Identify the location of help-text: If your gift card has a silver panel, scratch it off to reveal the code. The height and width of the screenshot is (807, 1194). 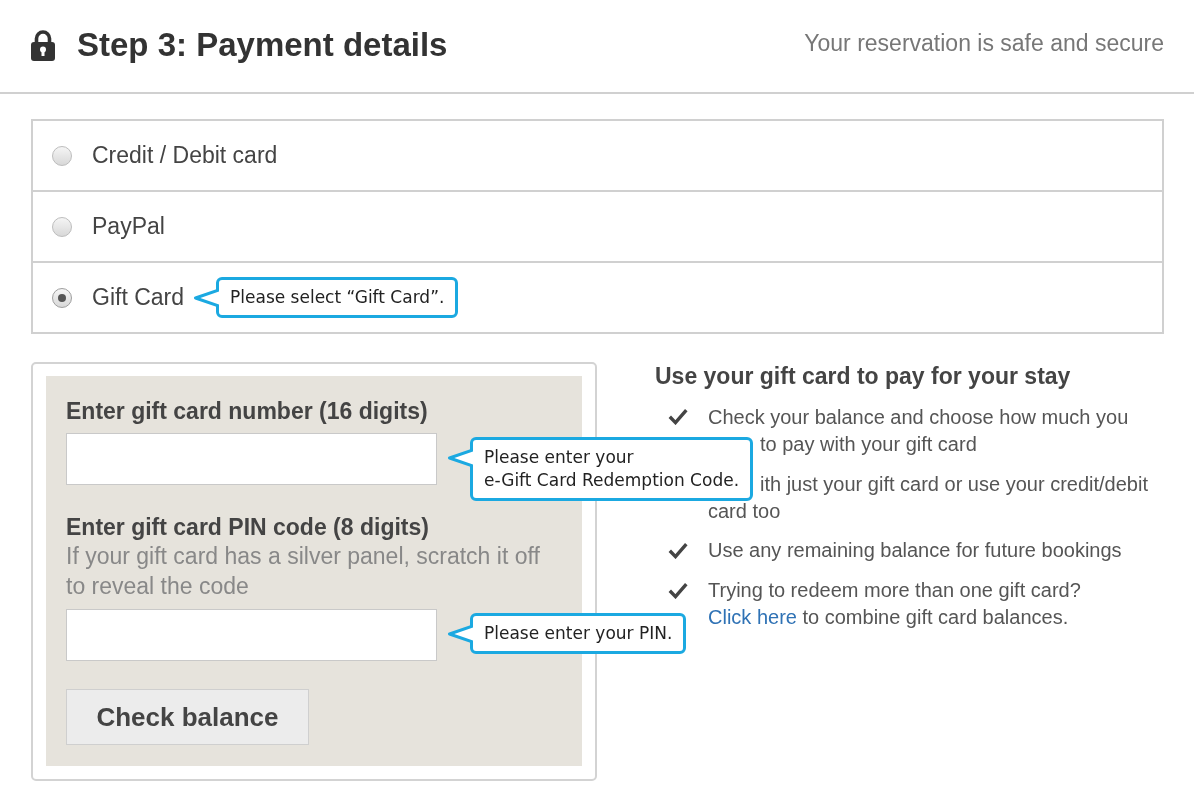
(303, 571).